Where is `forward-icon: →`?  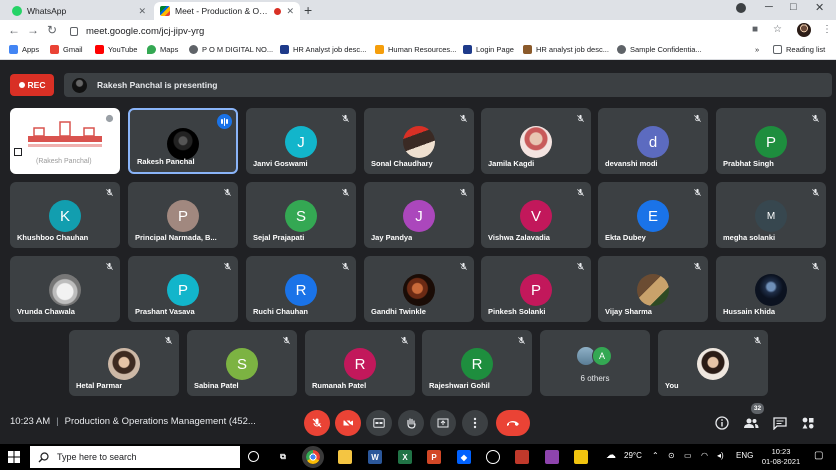
forward-icon: → is located at coordinates (33, 30).